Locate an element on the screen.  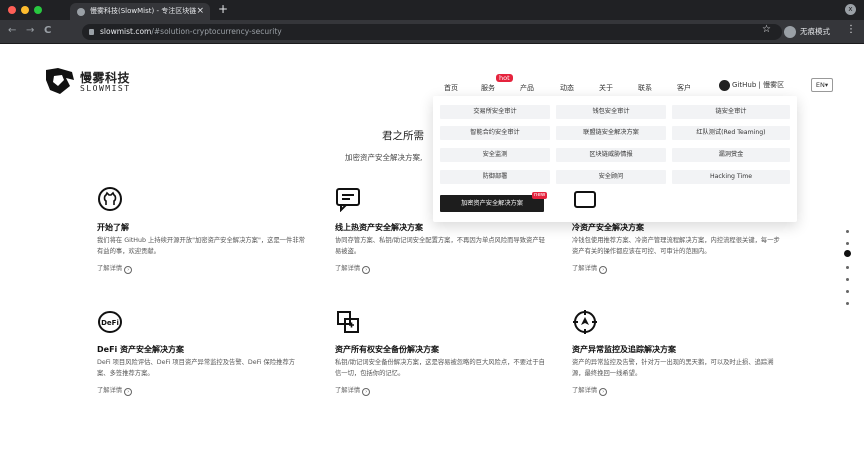
incognito-indicator: 无痕模式 is located at coordinates (807, 32).